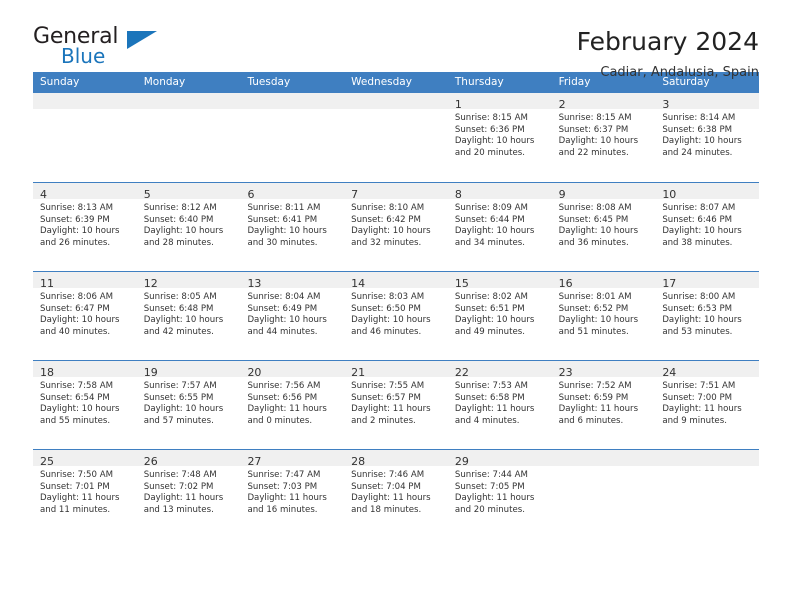  I want to click on sunset-text: Sunset: 6:38 PM, so click(697, 129).